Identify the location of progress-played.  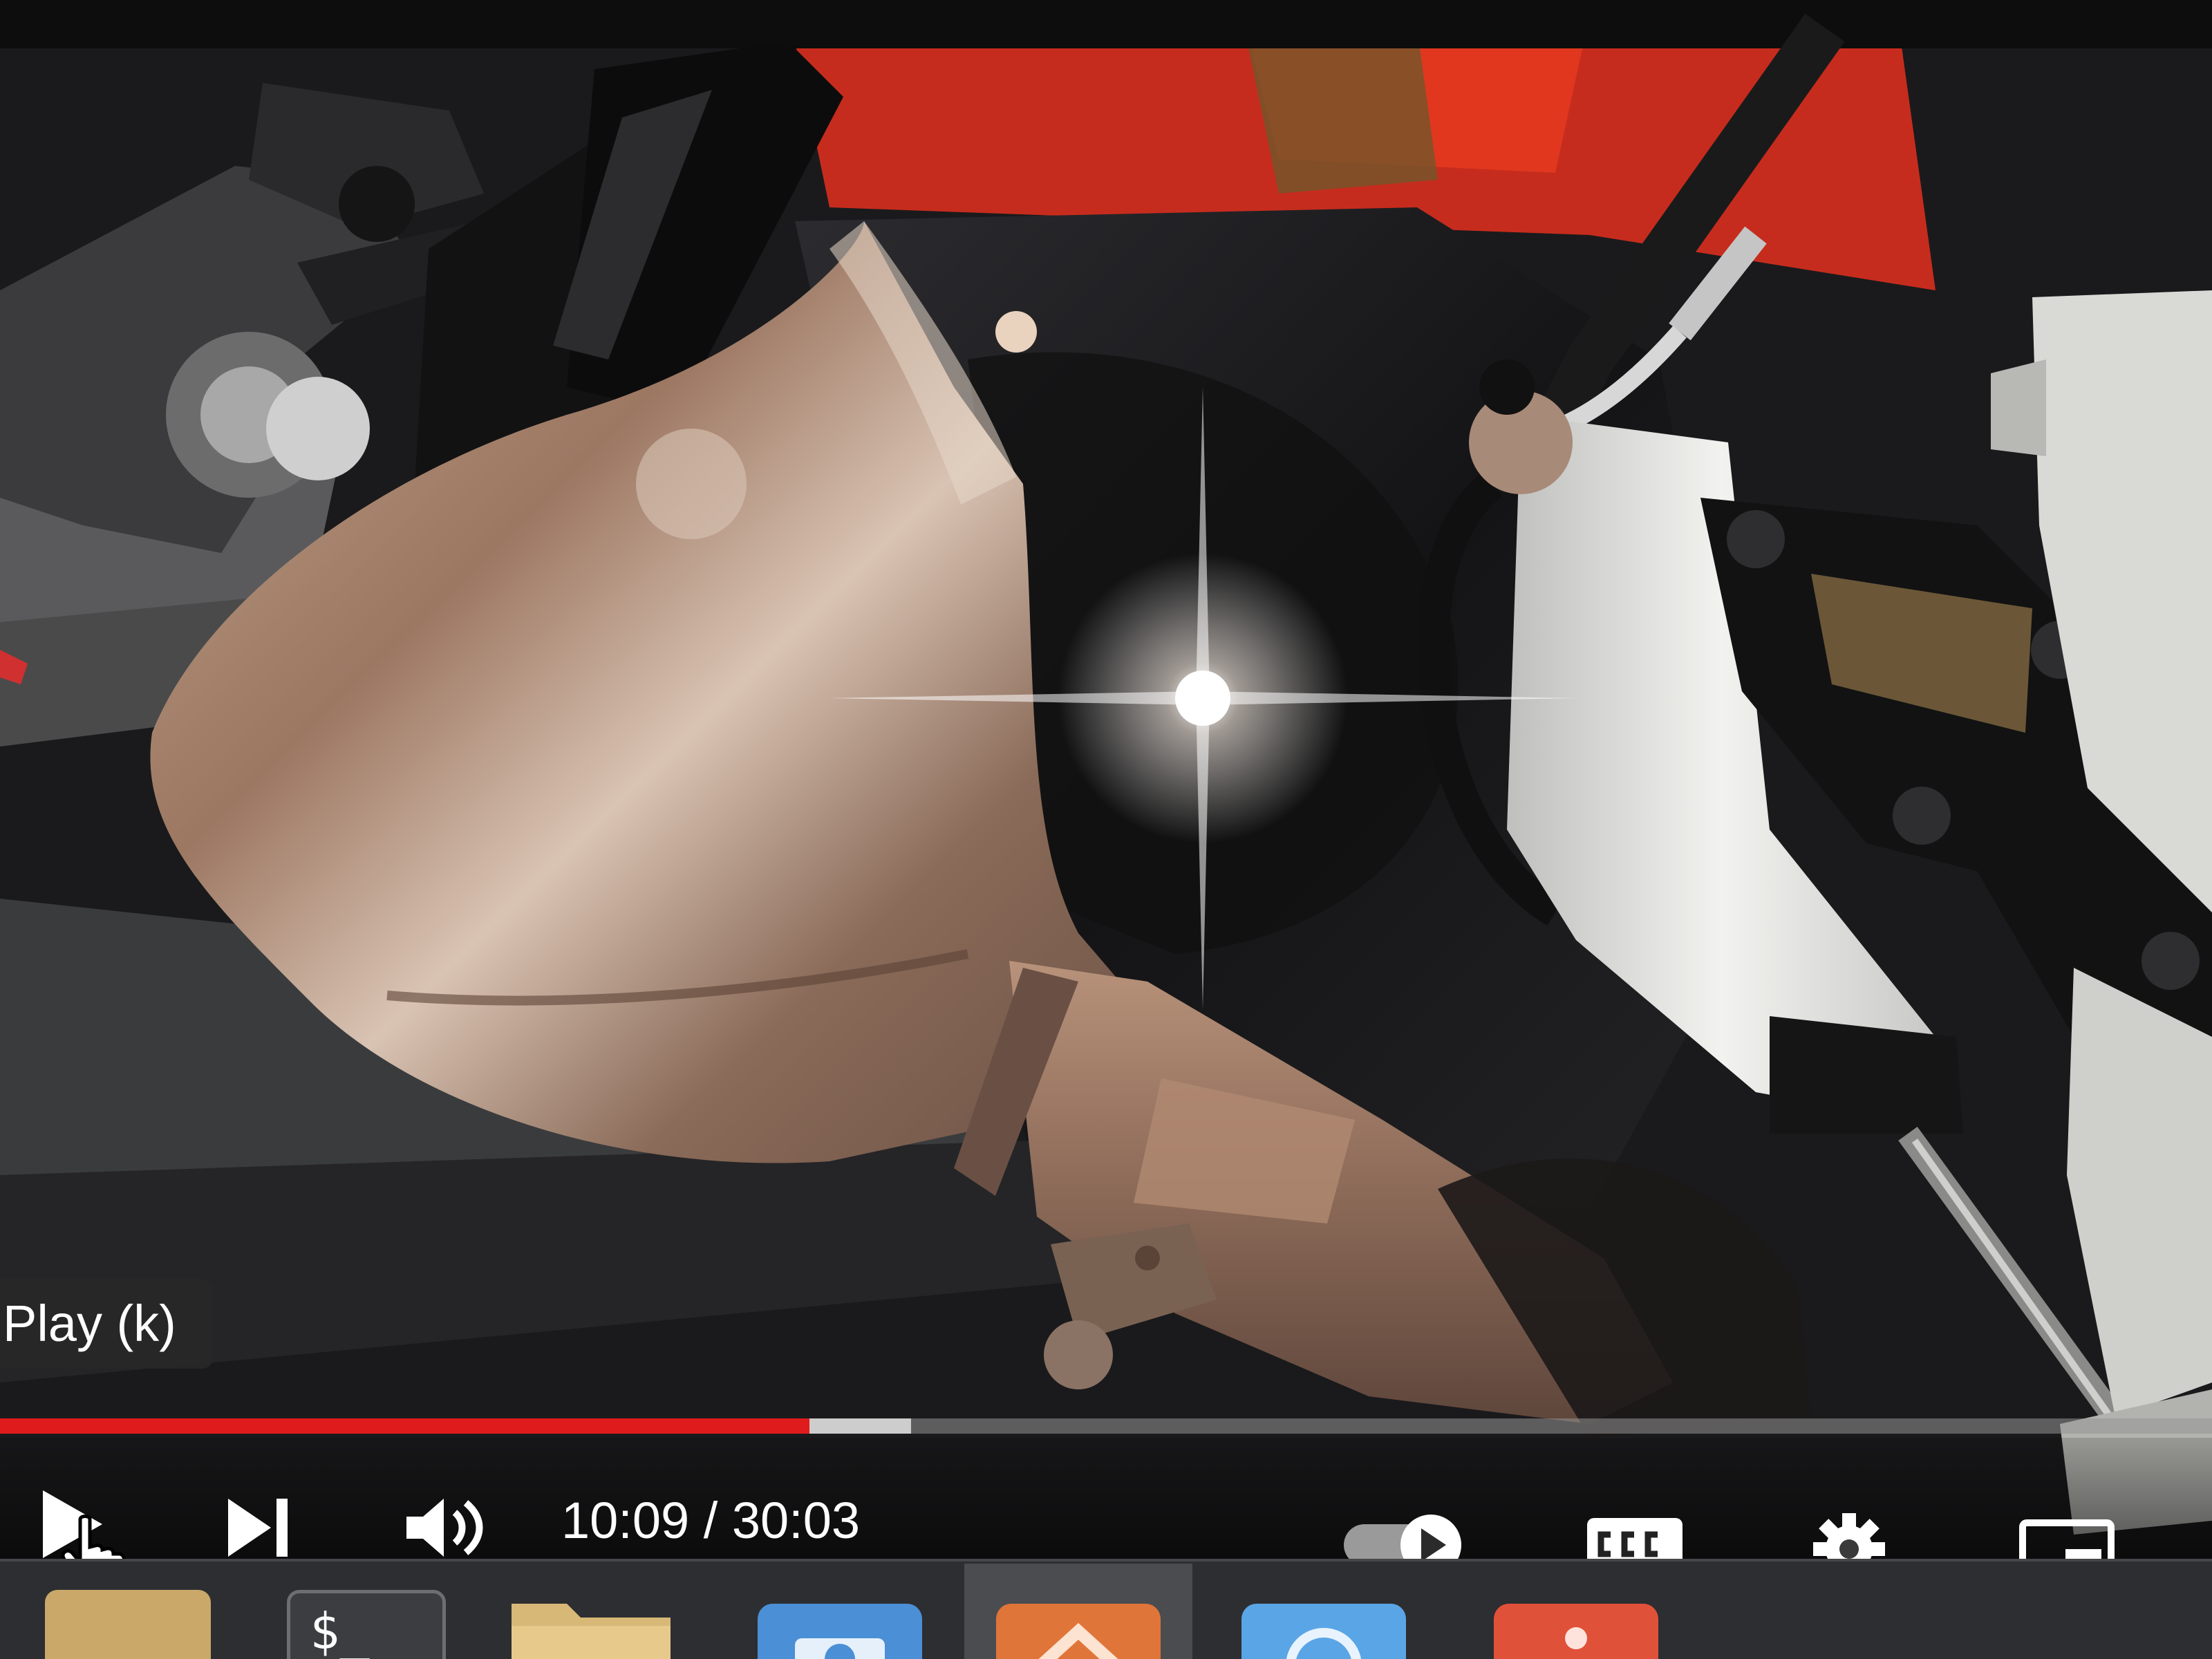
(405, 1426).